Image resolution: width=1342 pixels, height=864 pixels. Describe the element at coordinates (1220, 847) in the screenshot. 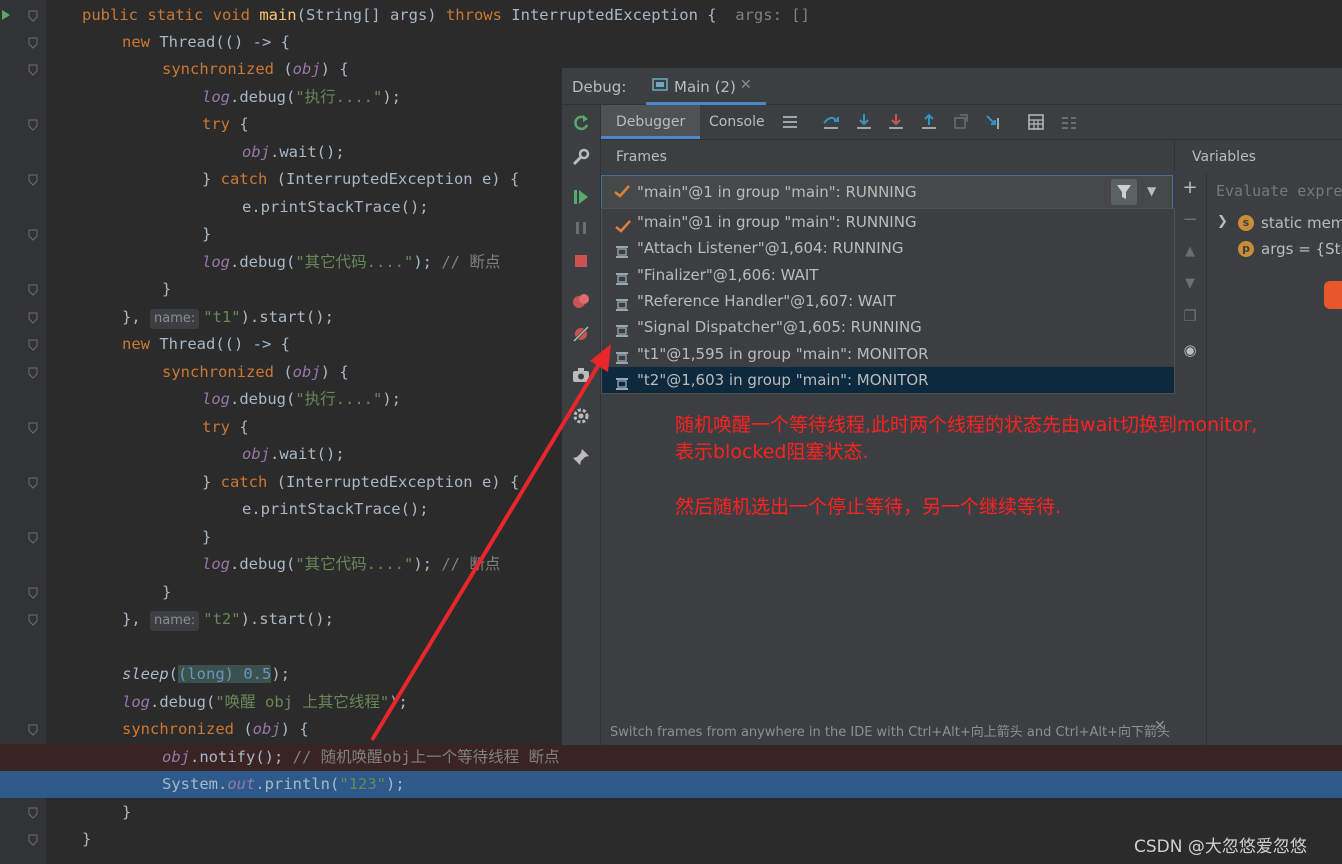

I see `watermark: CSDN @大忽悠爱忽悠` at that location.